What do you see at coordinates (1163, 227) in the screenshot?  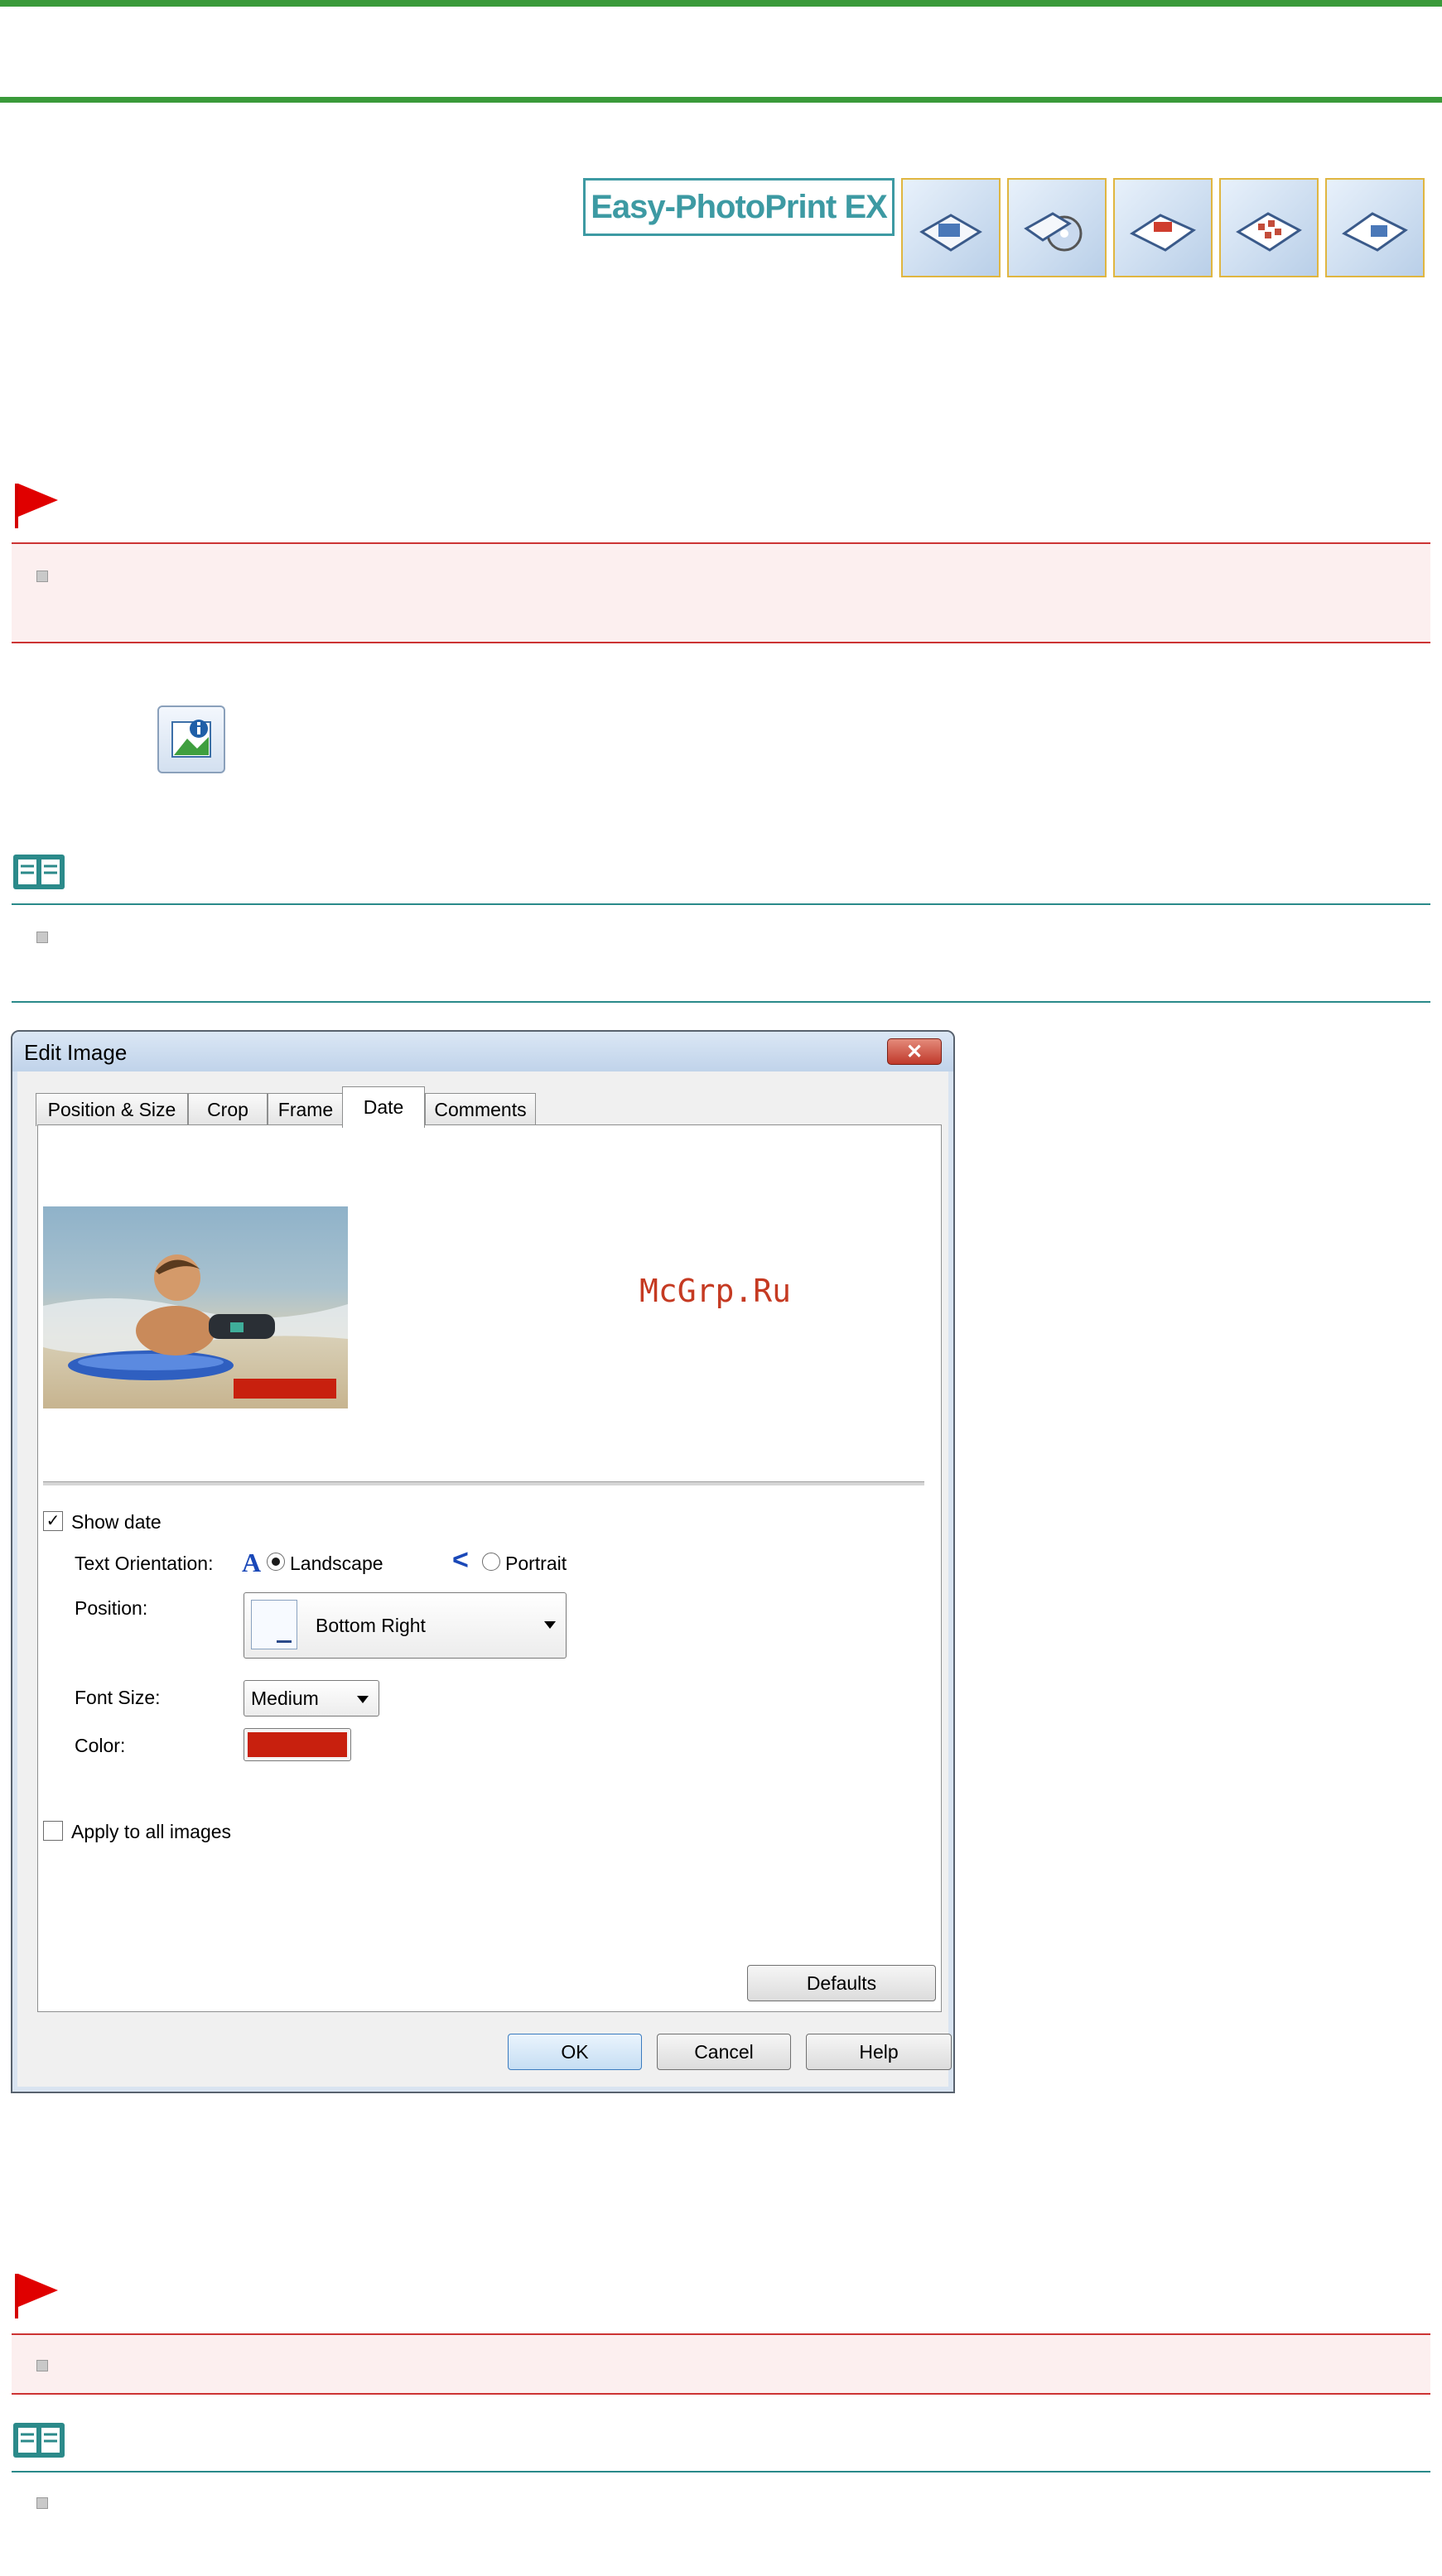 I see `calendar-icon` at bounding box center [1163, 227].